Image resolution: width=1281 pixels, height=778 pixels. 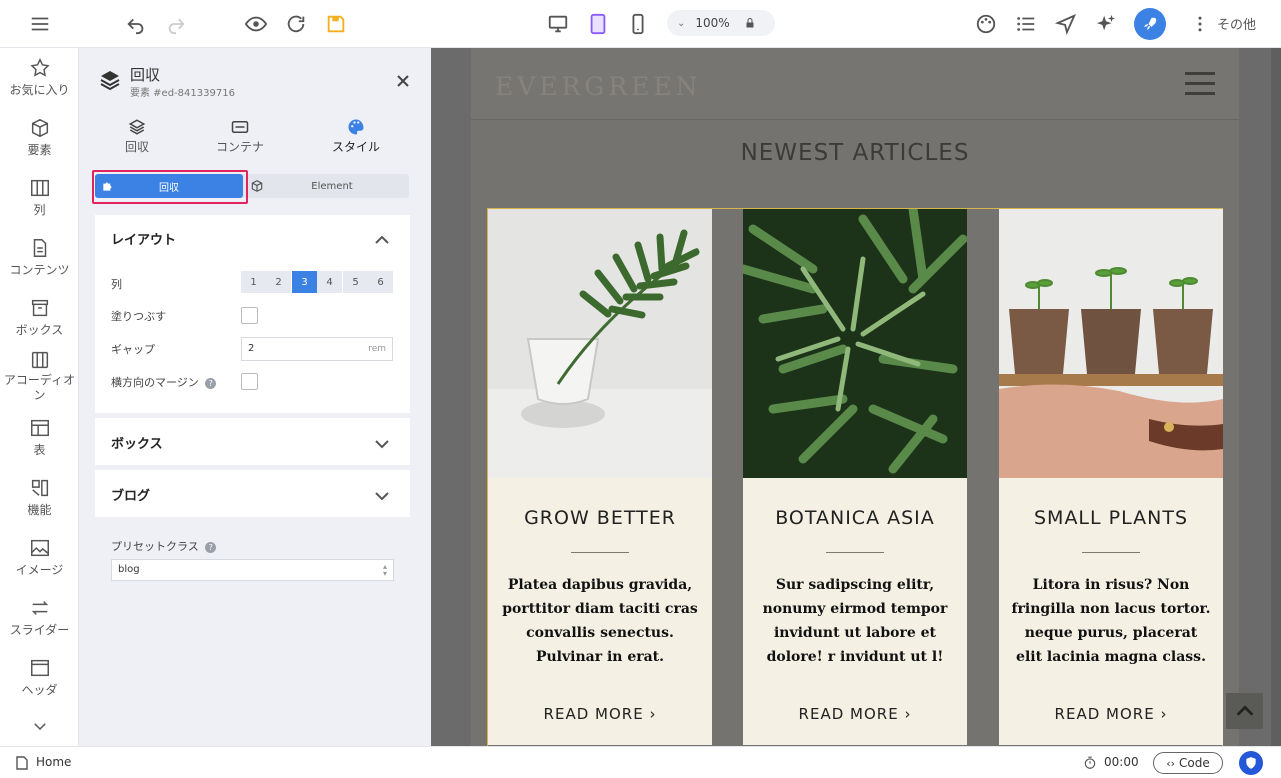 What do you see at coordinates (278, 282) in the screenshot?
I see `column-option-2: 2` at bounding box center [278, 282].